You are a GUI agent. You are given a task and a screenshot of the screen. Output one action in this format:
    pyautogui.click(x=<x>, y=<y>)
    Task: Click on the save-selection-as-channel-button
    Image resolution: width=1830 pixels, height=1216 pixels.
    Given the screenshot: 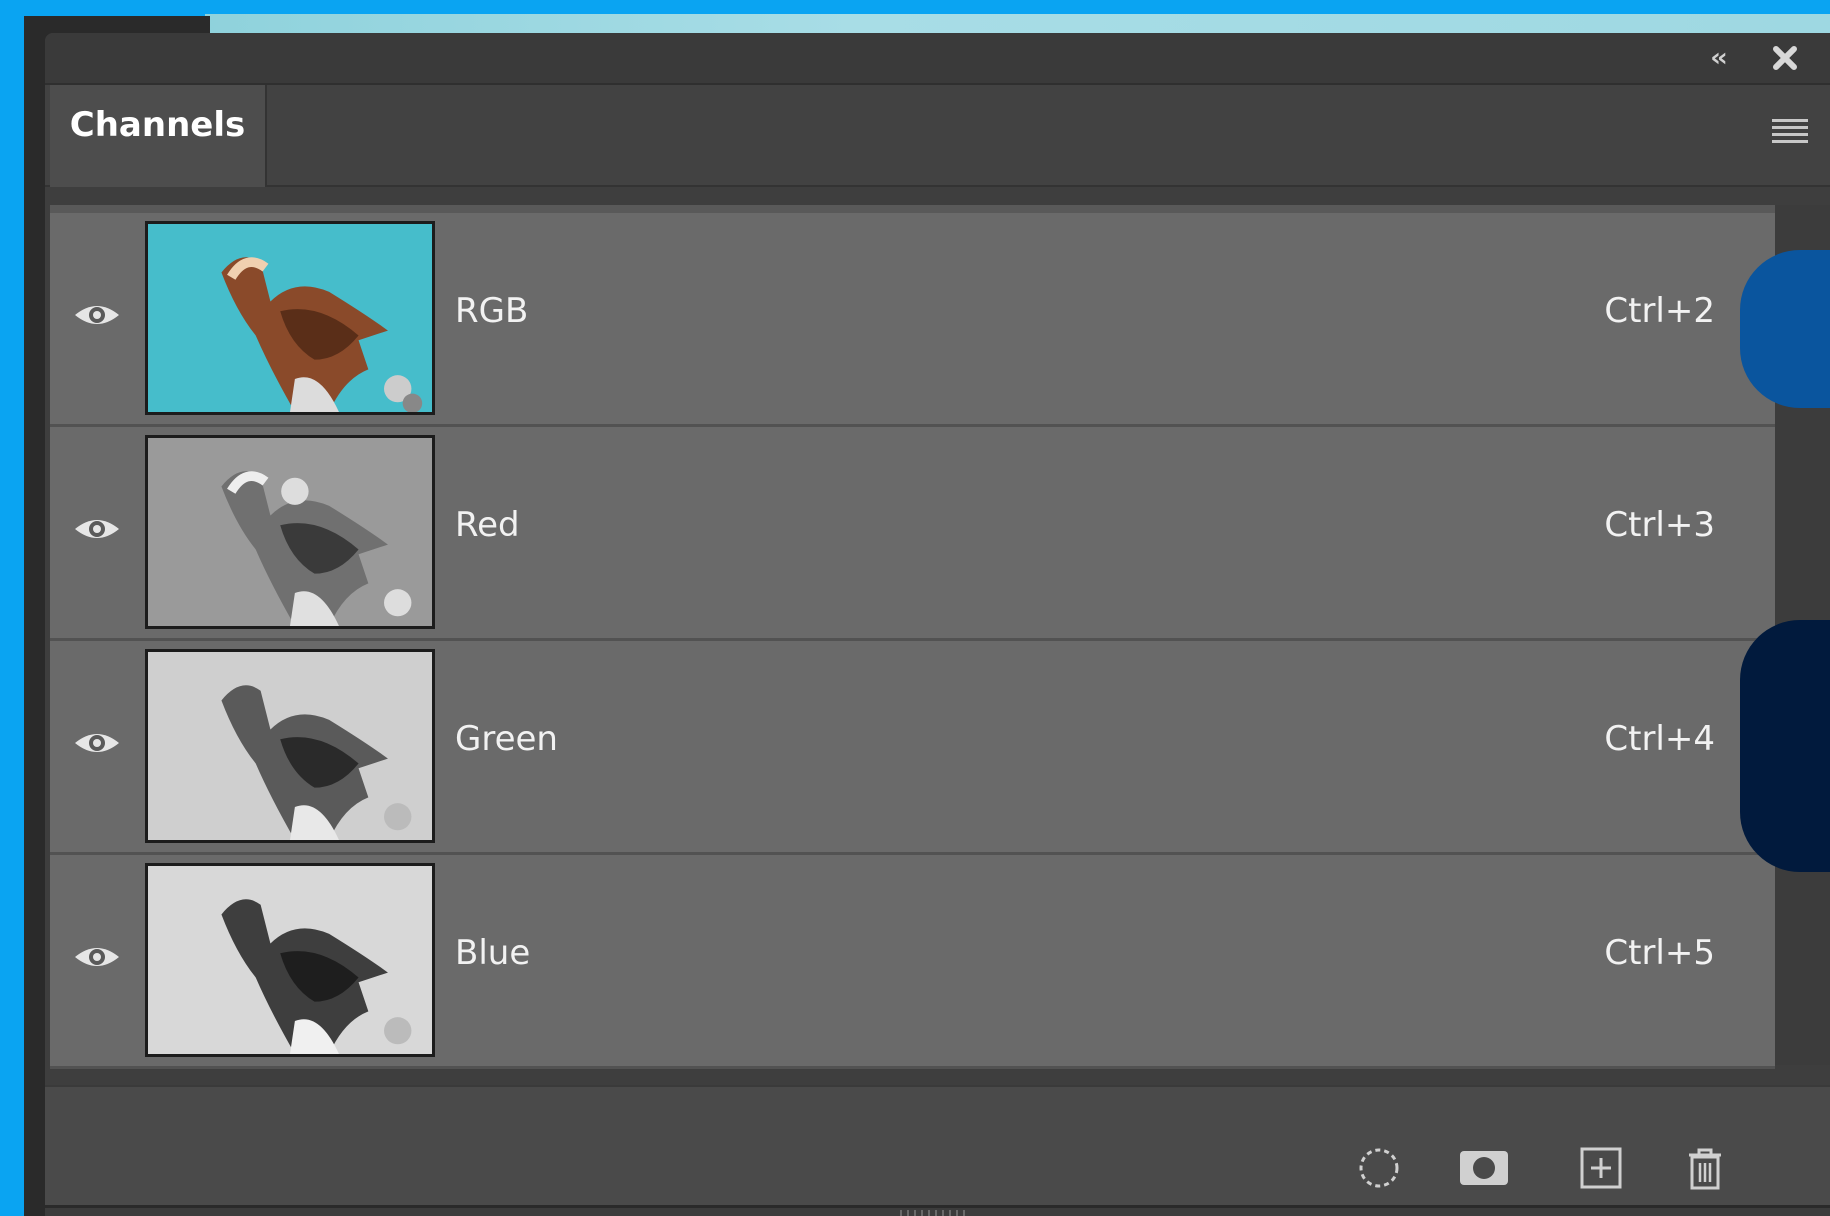 What is the action you would take?
    pyautogui.click(x=1484, y=1168)
    